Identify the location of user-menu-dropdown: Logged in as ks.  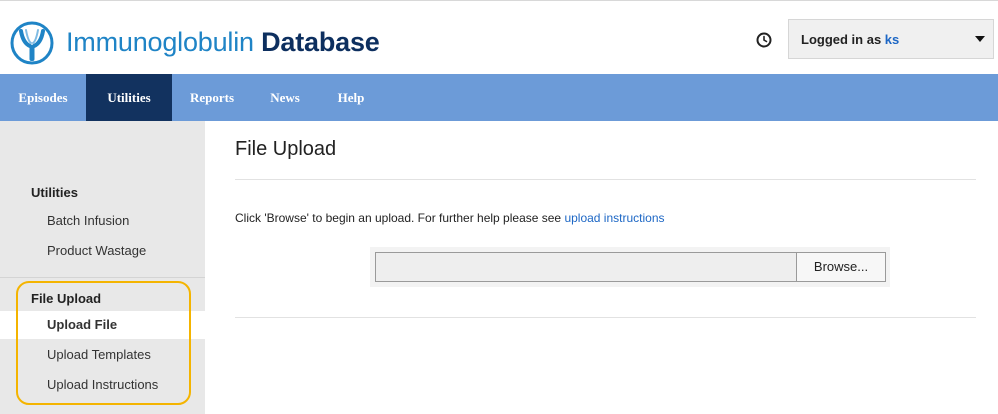
(891, 39).